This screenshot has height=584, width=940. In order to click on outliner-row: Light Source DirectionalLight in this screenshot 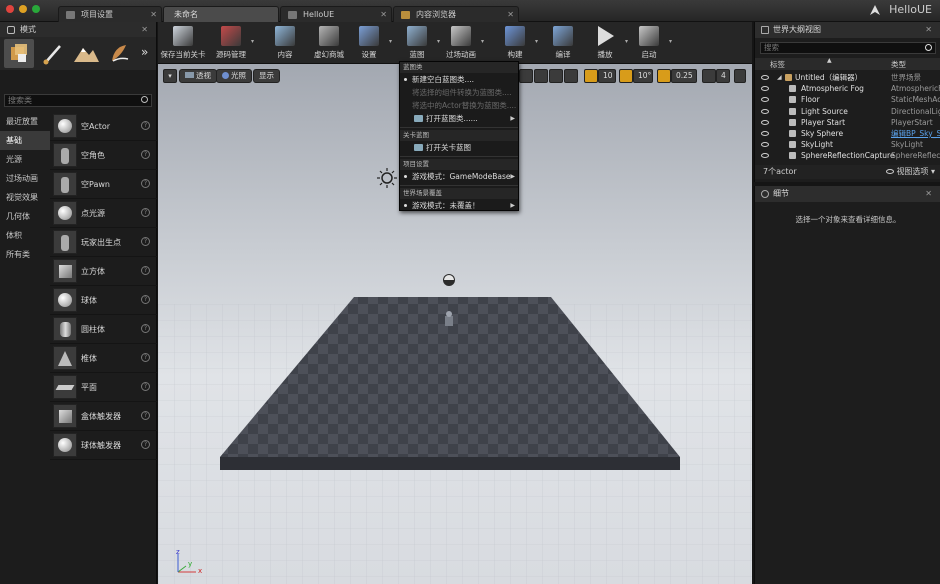, I will do `click(847, 111)`.